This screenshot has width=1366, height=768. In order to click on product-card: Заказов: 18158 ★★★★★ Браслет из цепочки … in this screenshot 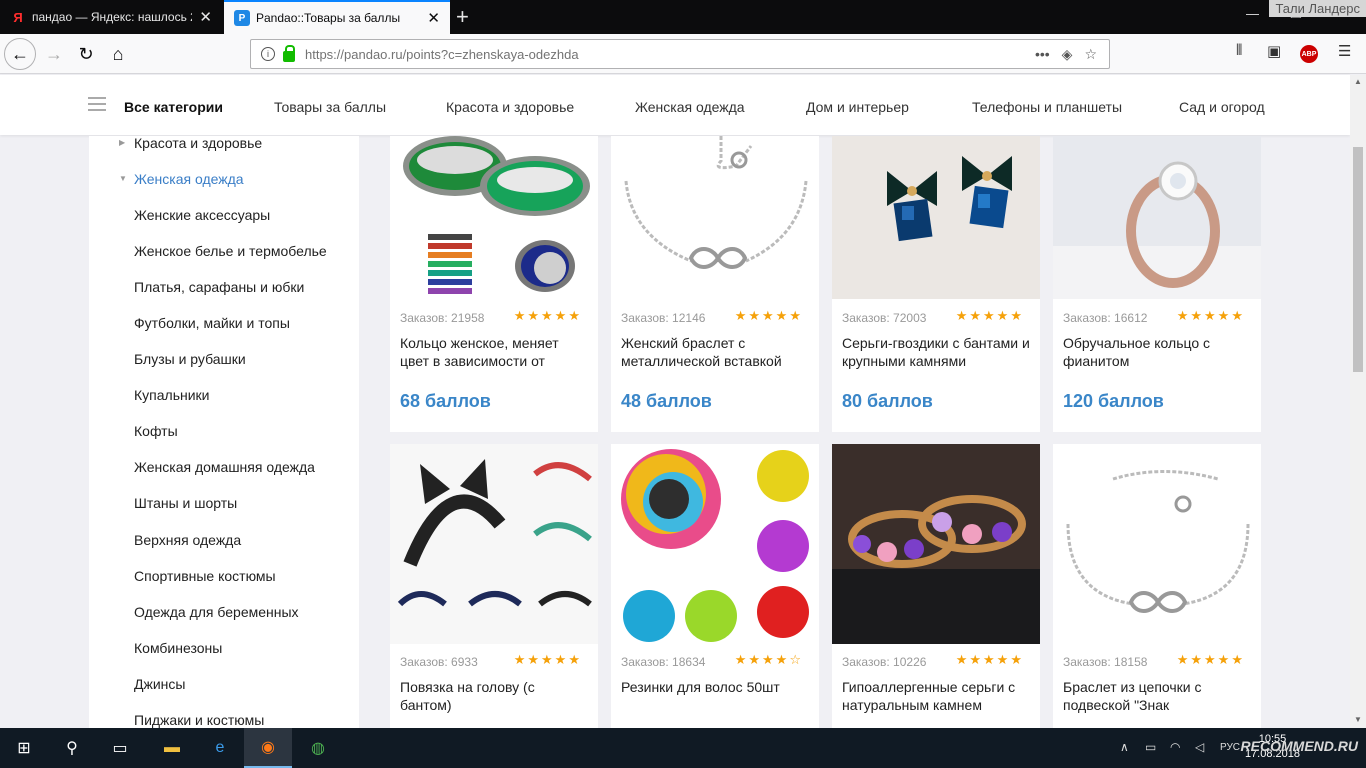, I will do `click(1157, 586)`.